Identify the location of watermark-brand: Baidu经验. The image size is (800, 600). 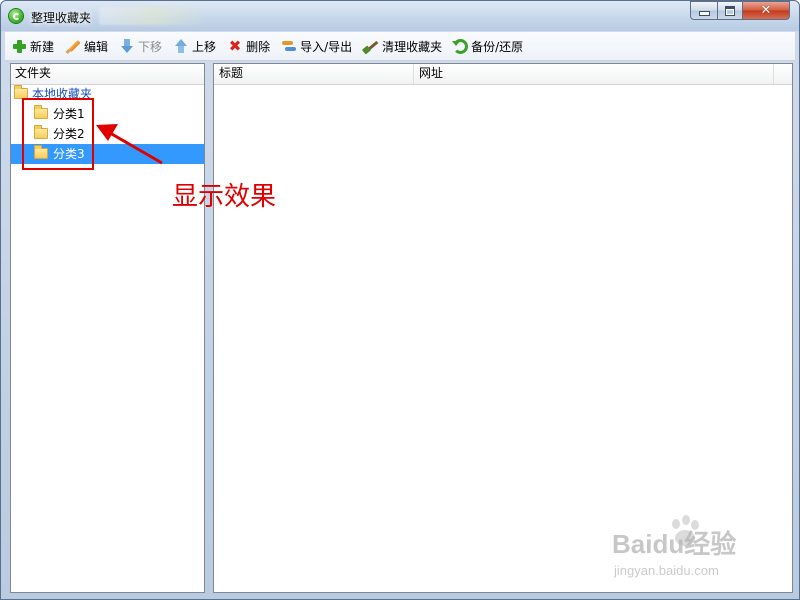
(674, 544).